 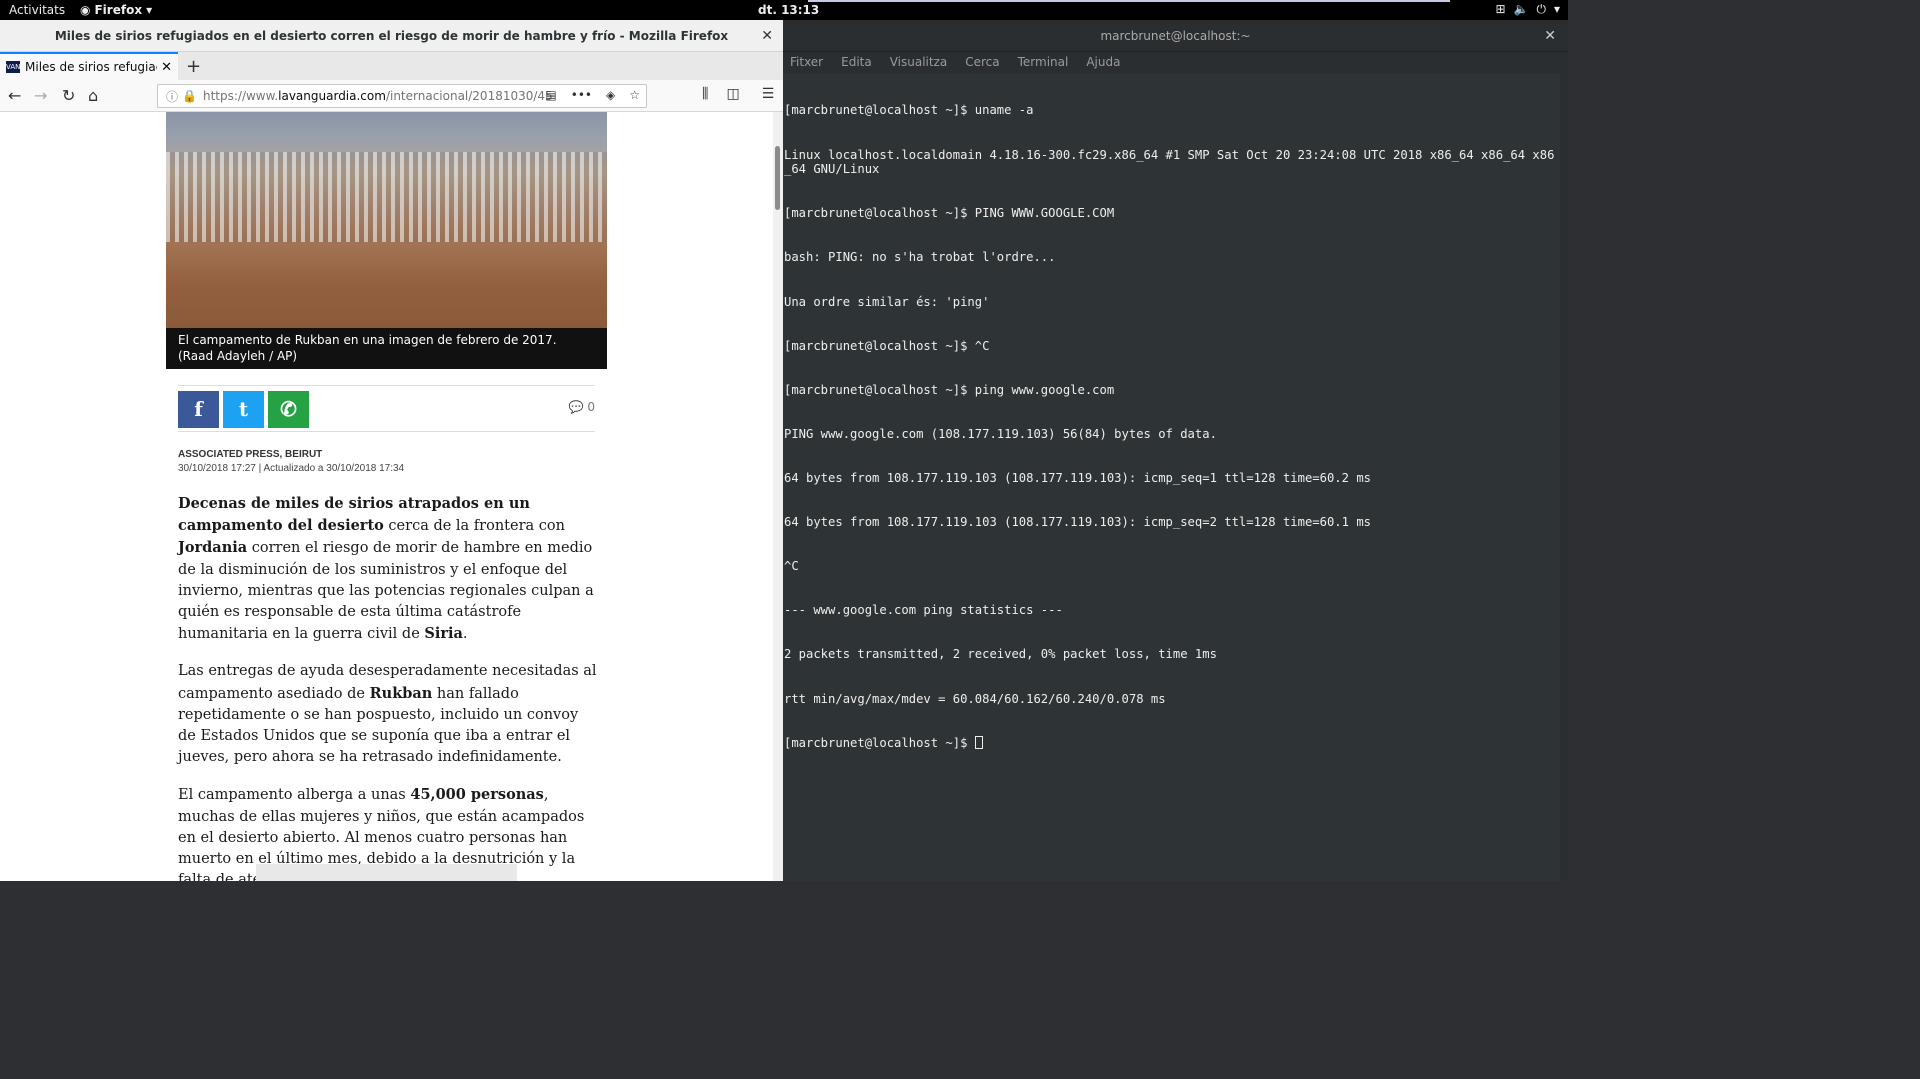 I want to click on reader-view-icon: ▤, so click(x=550, y=95).